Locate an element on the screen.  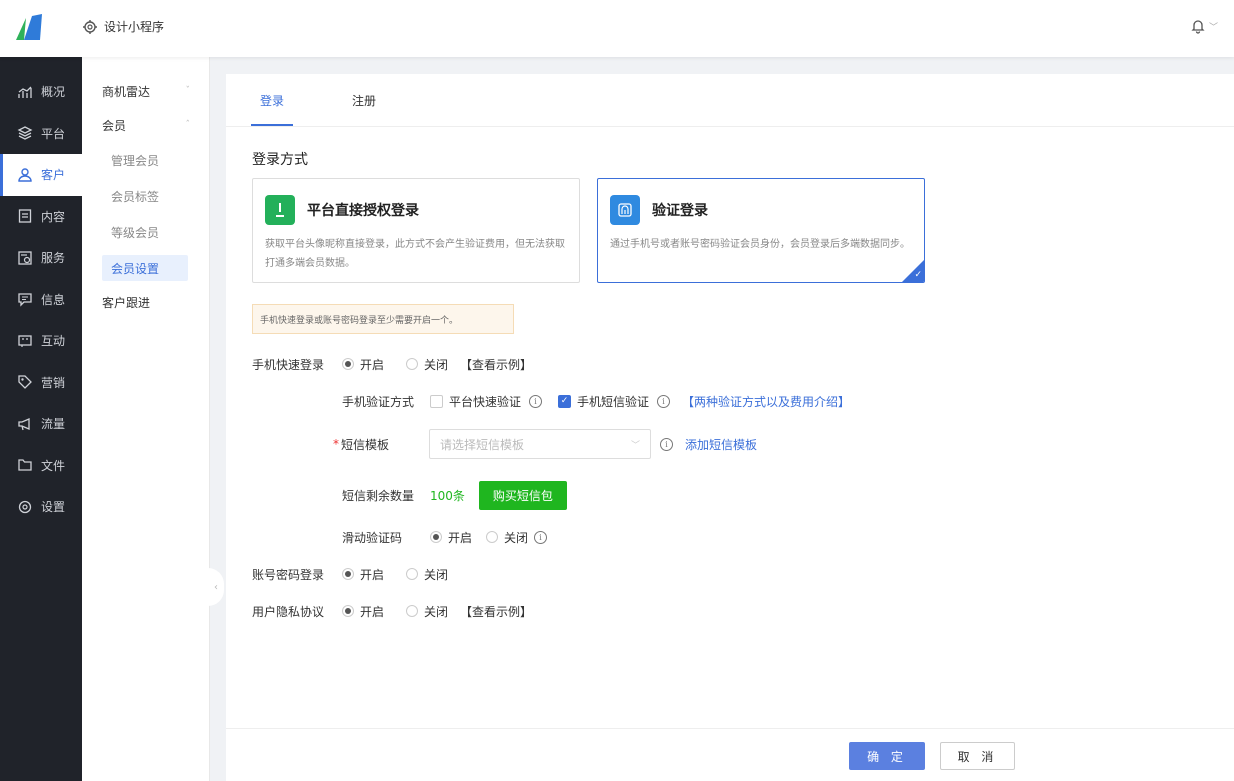
collapse-sidebar-button: ‹ is located at coordinates (216, 587).